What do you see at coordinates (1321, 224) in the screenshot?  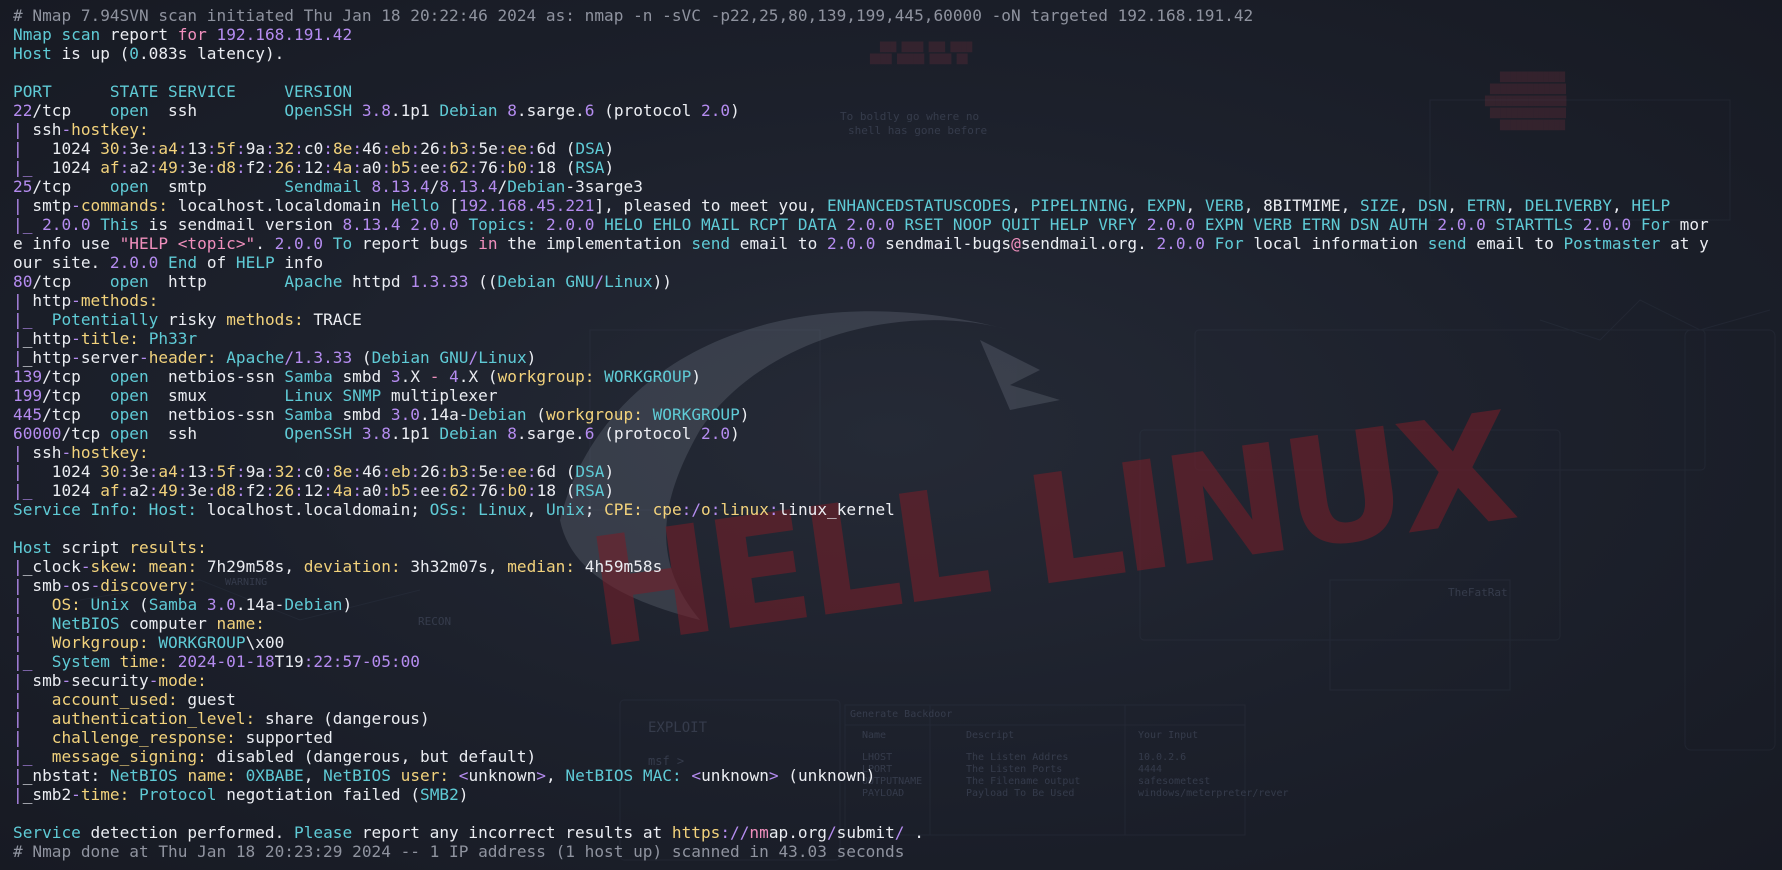 I see `terminal-text: EXPN VERB ETRN DSN AUTH` at bounding box center [1321, 224].